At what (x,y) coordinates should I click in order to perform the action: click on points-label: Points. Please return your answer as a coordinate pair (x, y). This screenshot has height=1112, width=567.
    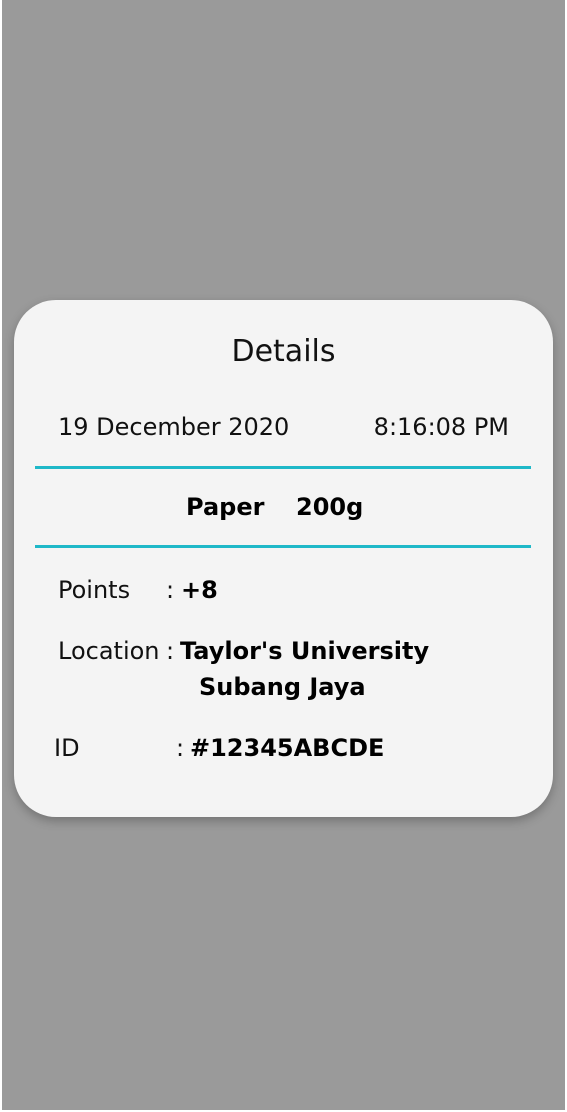
    Looking at the image, I should click on (94, 590).